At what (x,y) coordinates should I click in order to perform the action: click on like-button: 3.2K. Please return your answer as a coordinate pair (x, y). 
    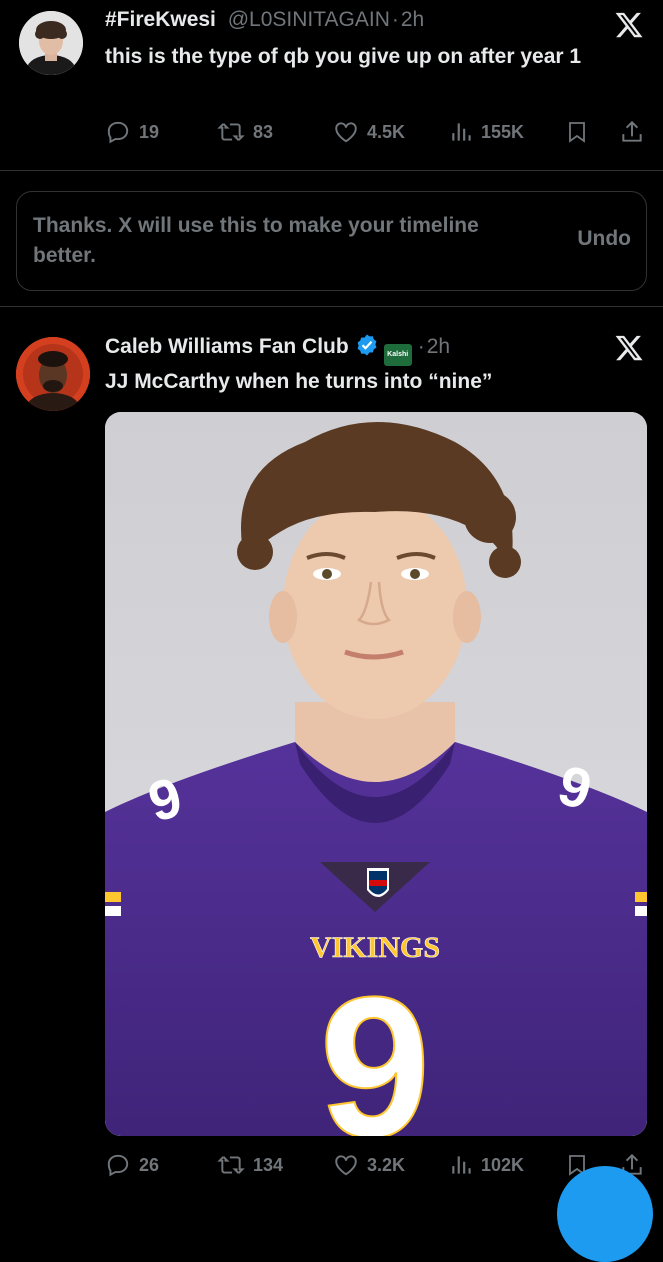
    Looking at the image, I should click on (369, 1165).